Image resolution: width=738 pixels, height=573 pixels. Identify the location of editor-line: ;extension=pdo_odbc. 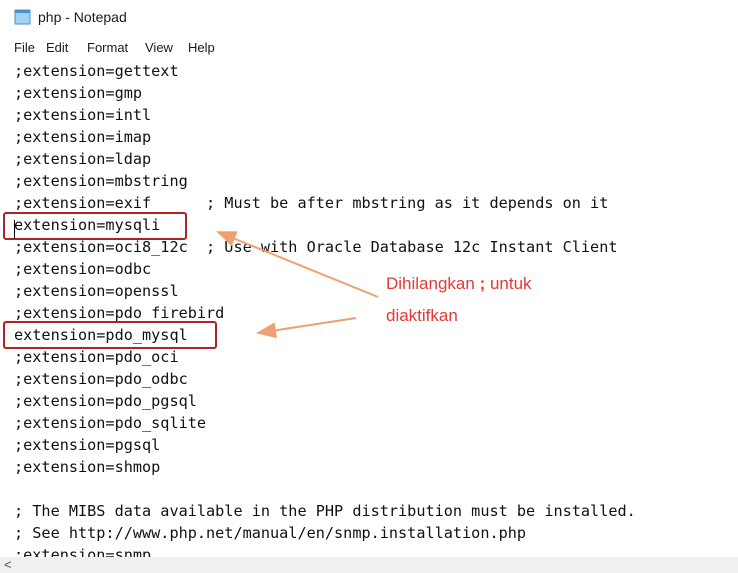
(101, 379).